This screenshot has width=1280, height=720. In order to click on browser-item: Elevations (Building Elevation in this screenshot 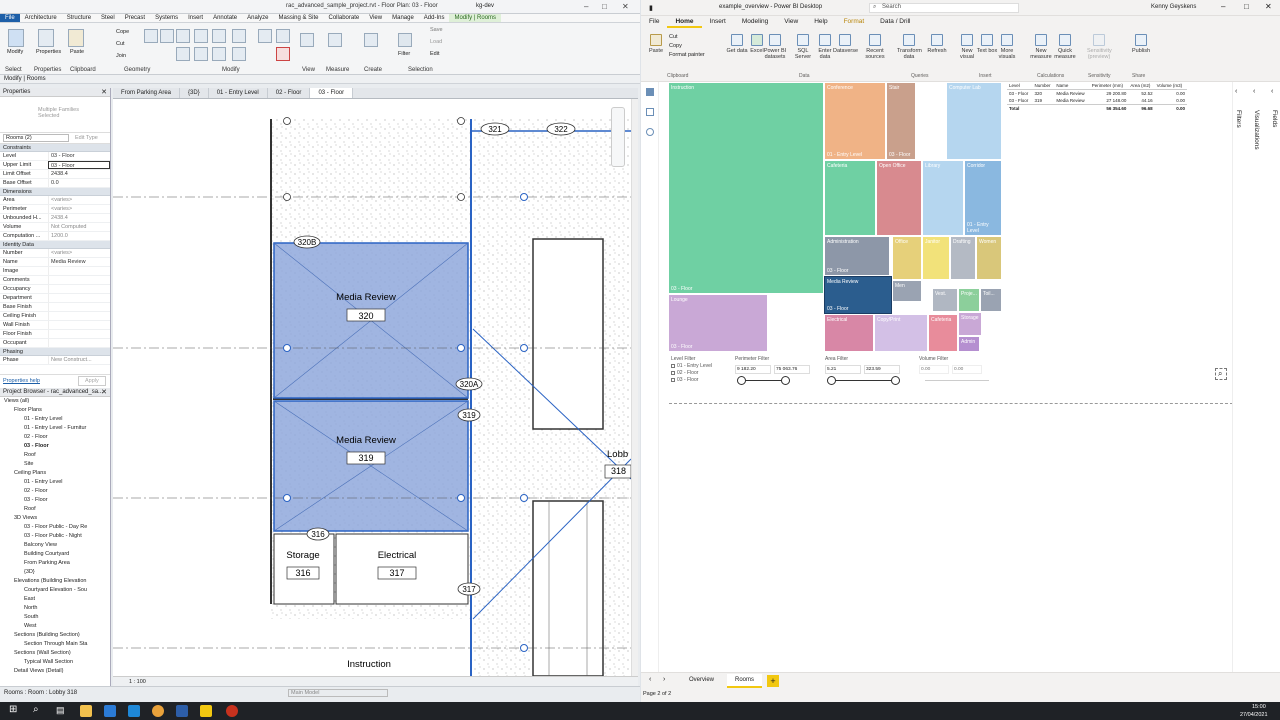, I will do `click(55, 581)`.